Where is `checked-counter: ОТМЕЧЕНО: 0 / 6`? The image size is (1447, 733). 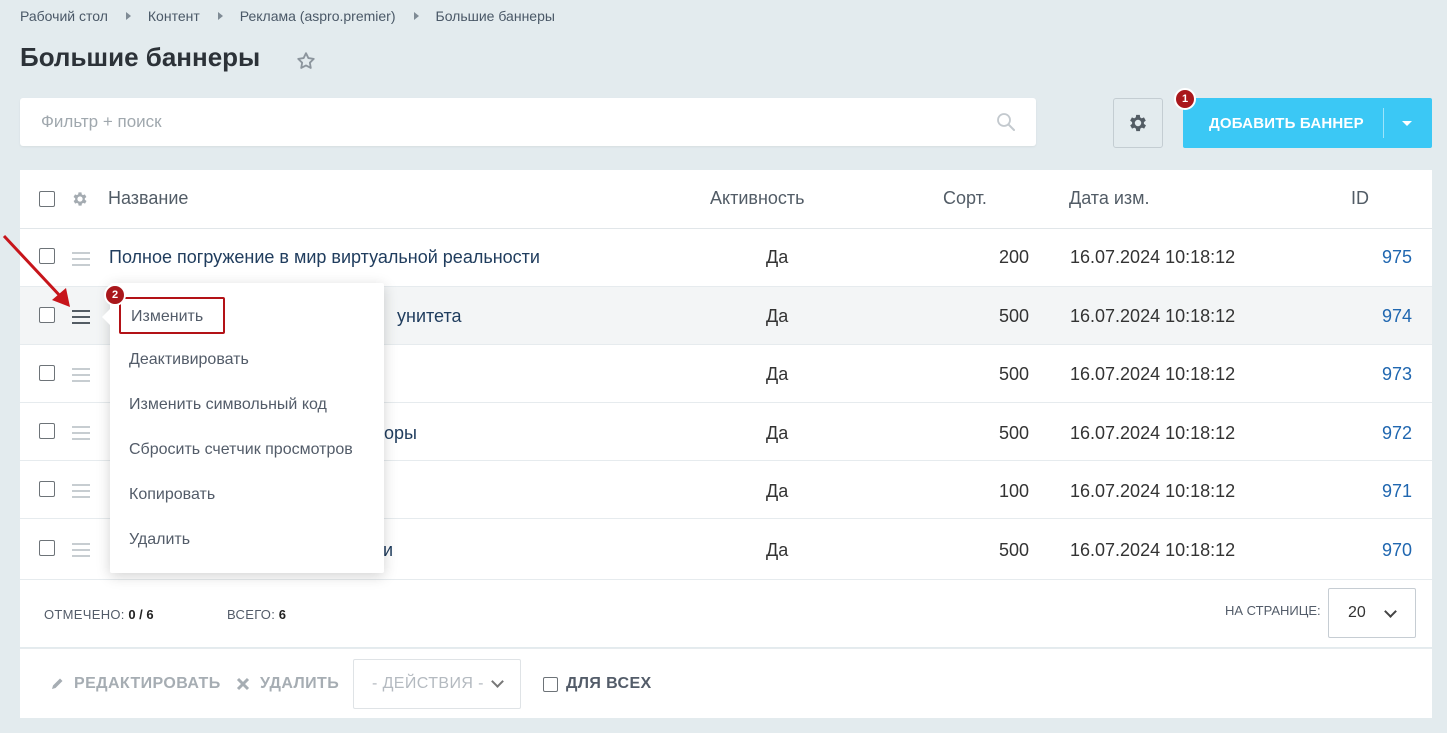
checked-counter: ОТМЕЧЕНО: 0 / 6 is located at coordinates (99, 614).